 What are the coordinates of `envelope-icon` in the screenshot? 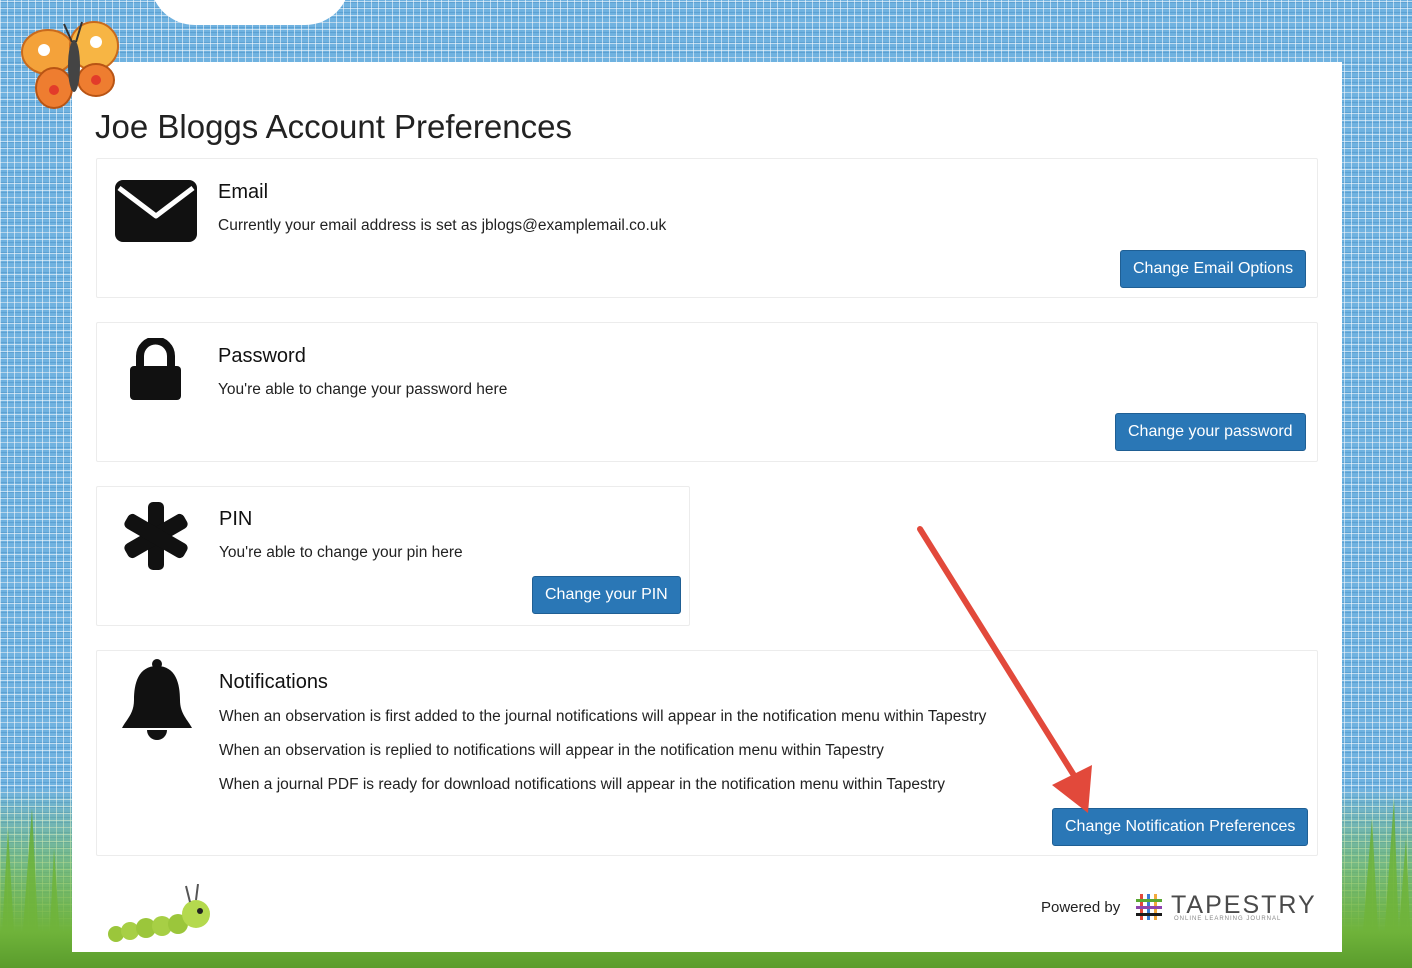 It's located at (156, 211).